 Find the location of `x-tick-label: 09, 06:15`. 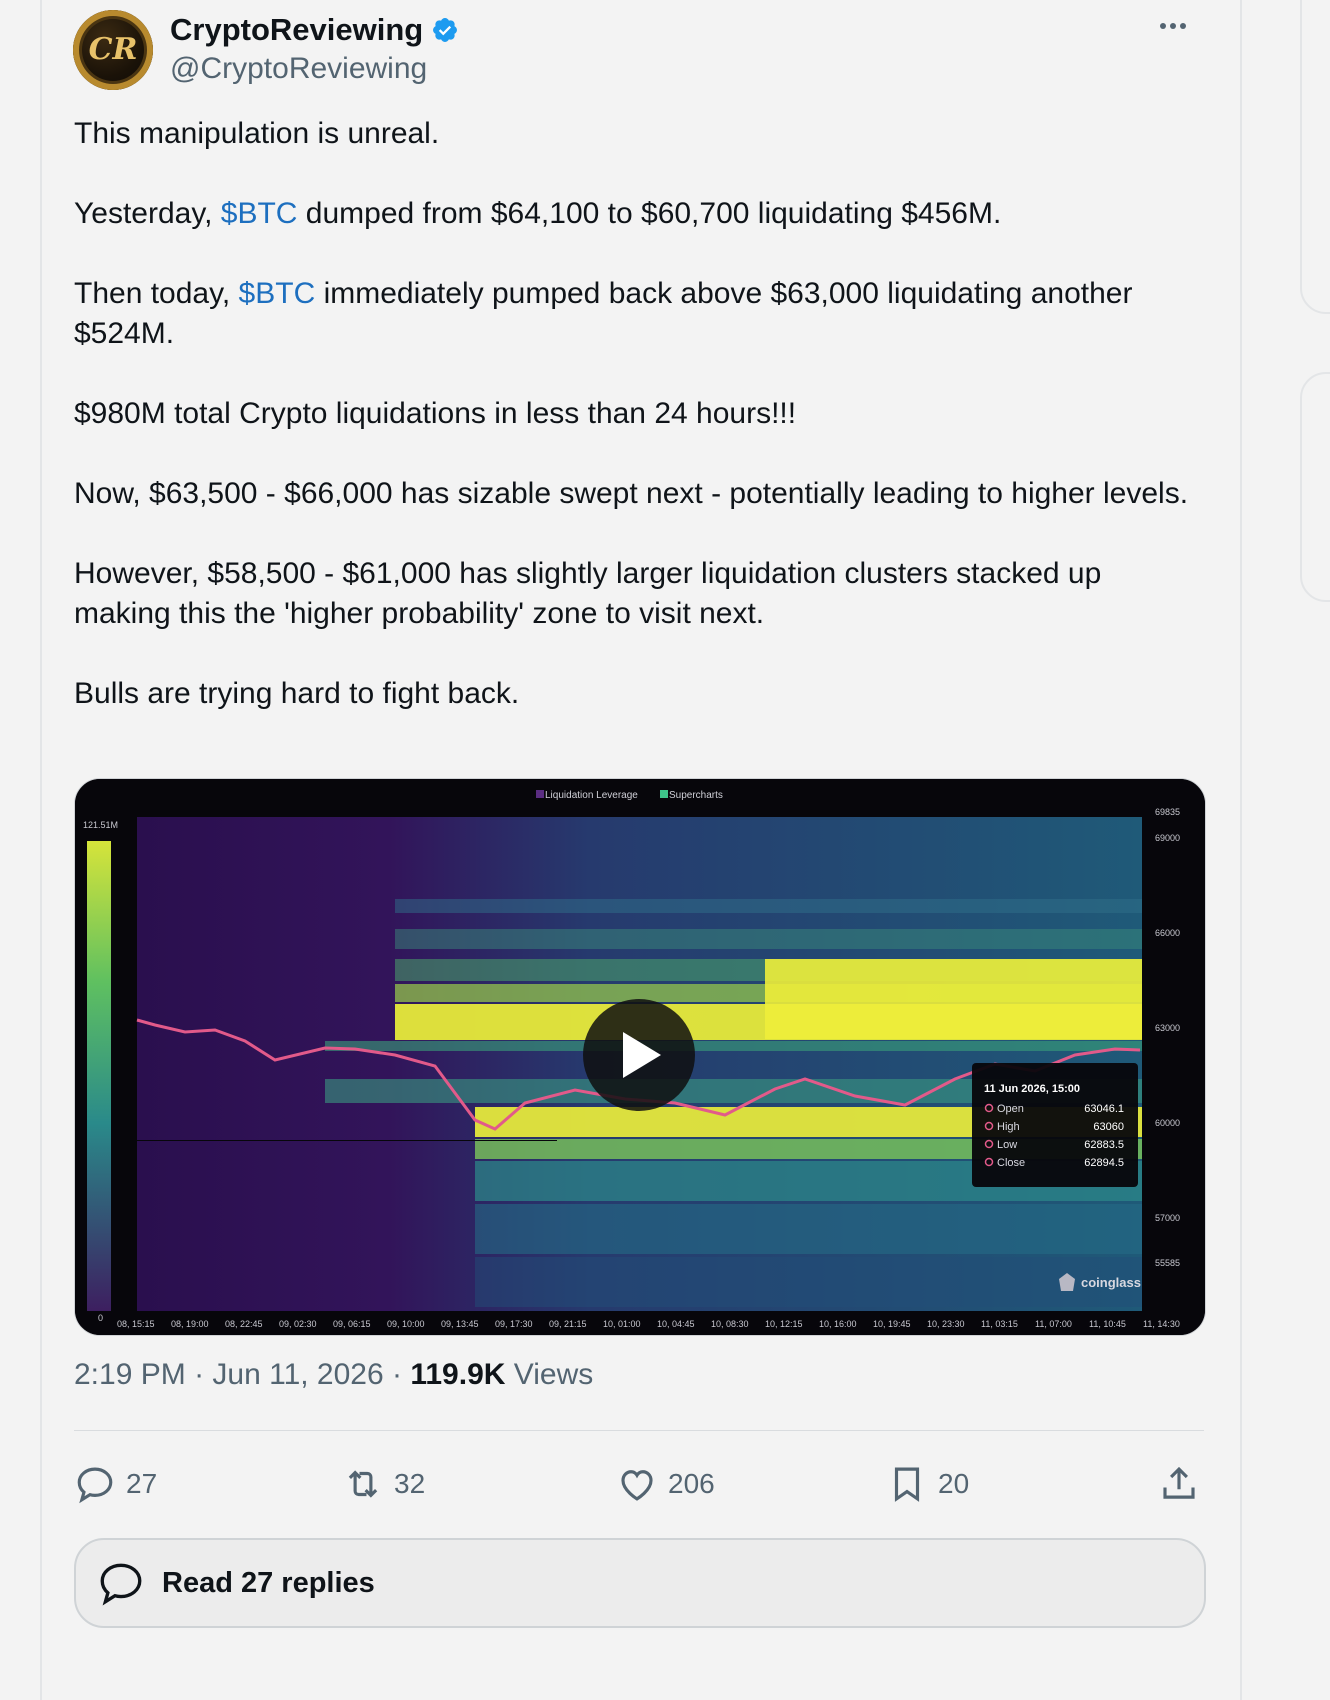

x-tick-label: 09, 06:15 is located at coordinates (352, 1324).